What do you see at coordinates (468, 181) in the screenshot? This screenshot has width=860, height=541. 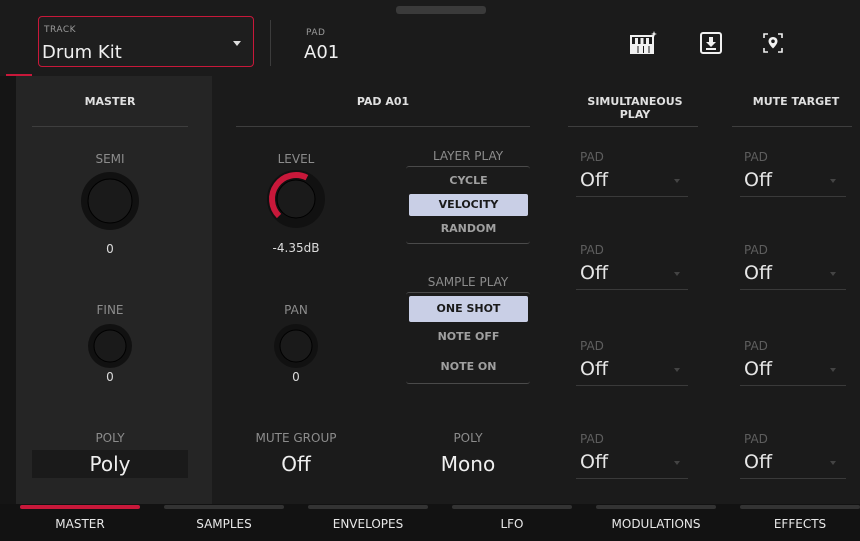 I see `layer-play-option-cycle: CYCLE` at bounding box center [468, 181].